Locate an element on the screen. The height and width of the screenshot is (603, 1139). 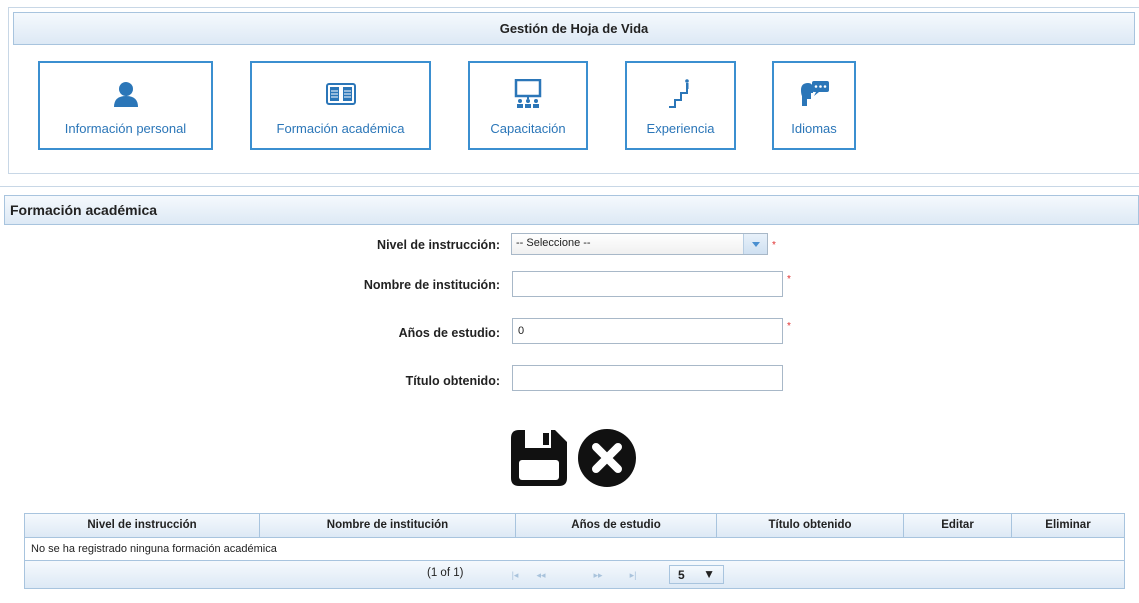
classroom-icon is located at coordinates (528, 93).